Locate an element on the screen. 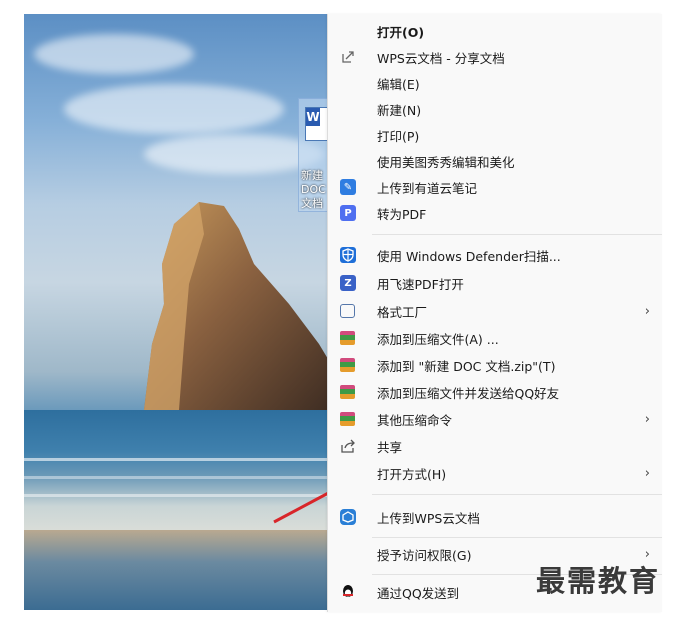  menu-item-label: 授予访问权限(G) is located at coordinates (424, 555).